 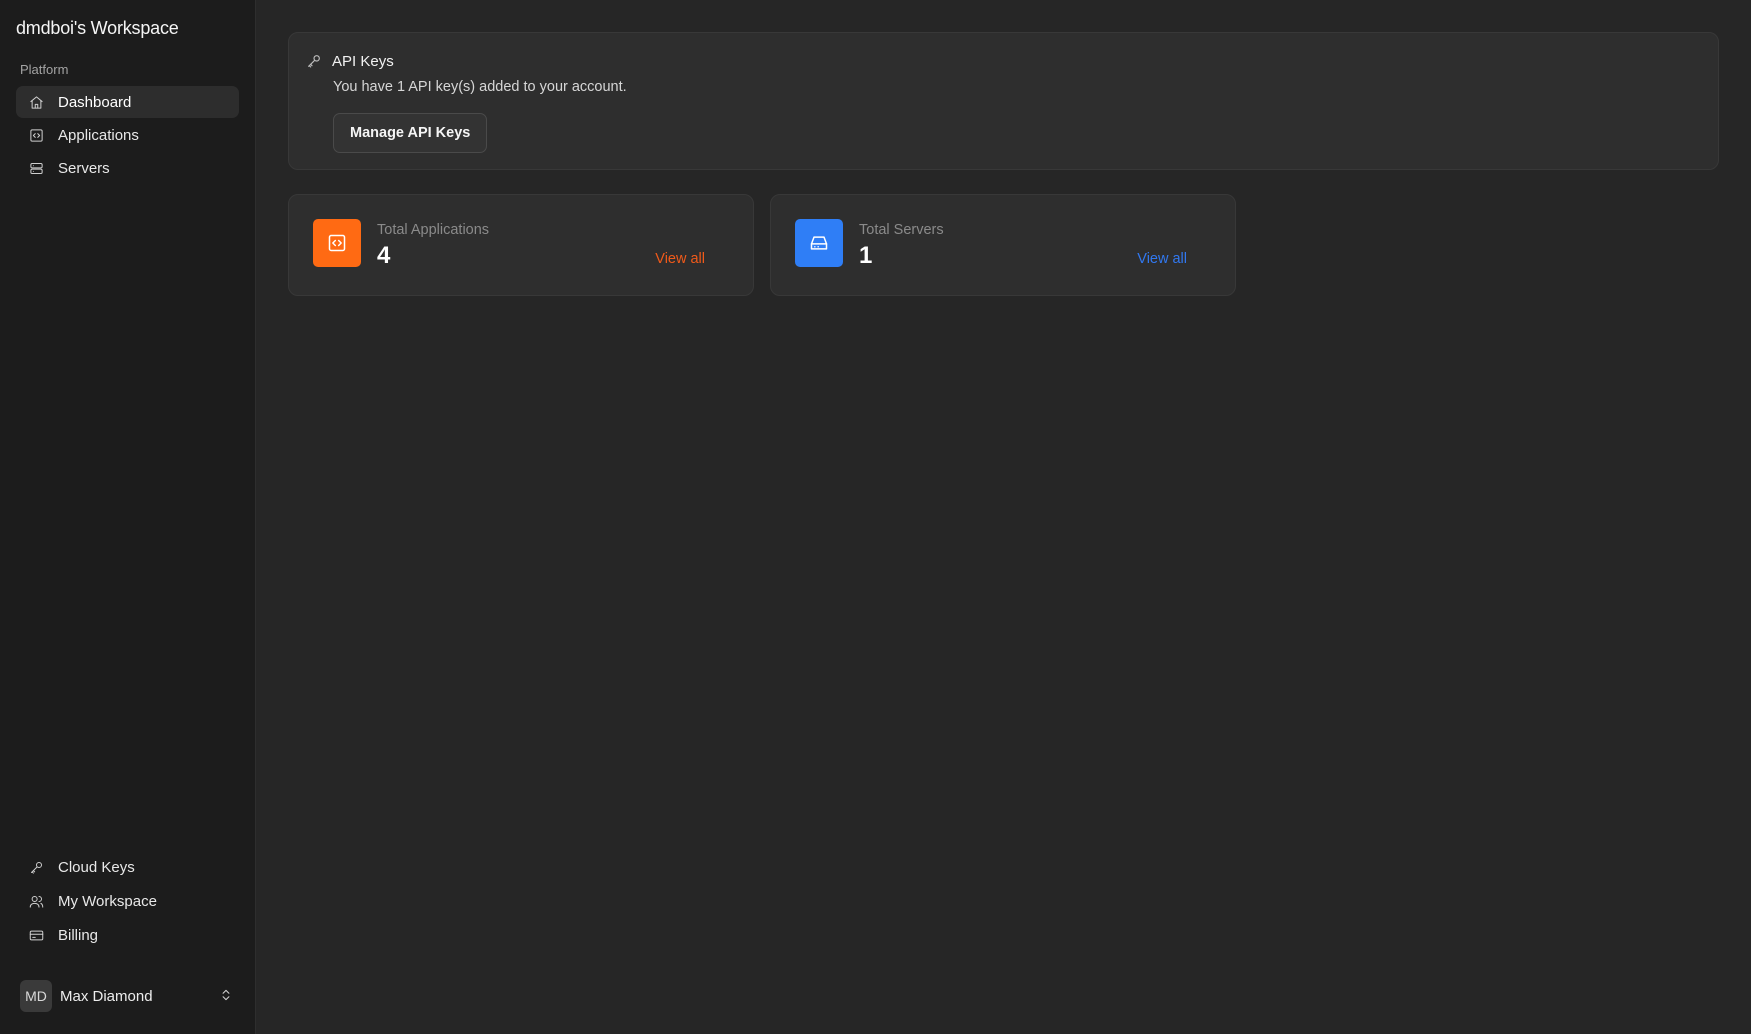 I want to click on sidebar-item-label: Cloud Keys, so click(x=96, y=867).